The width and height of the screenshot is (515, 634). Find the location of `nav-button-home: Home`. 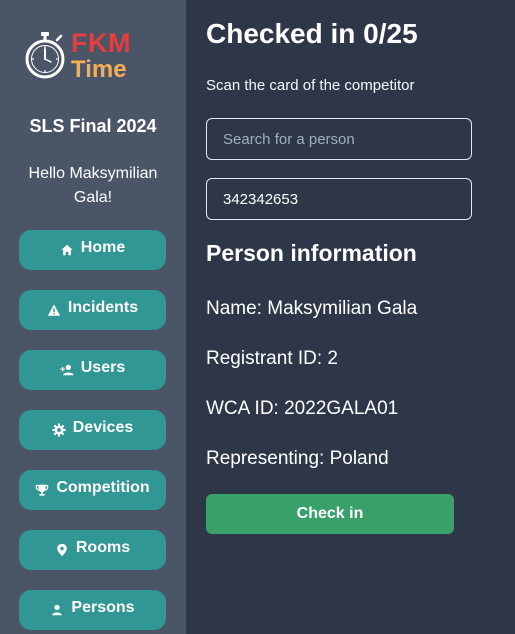

nav-button-home: Home is located at coordinates (92, 250).